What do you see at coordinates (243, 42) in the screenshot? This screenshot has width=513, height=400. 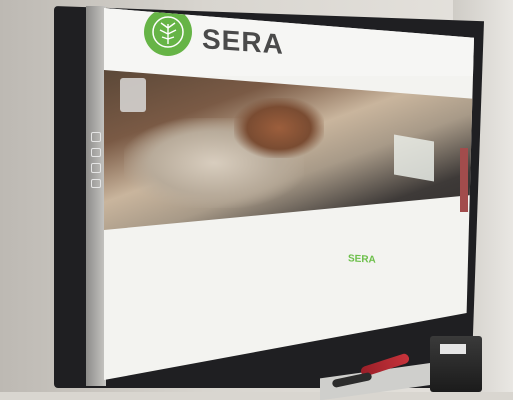 I see `site-brand-name: SERA` at bounding box center [243, 42].